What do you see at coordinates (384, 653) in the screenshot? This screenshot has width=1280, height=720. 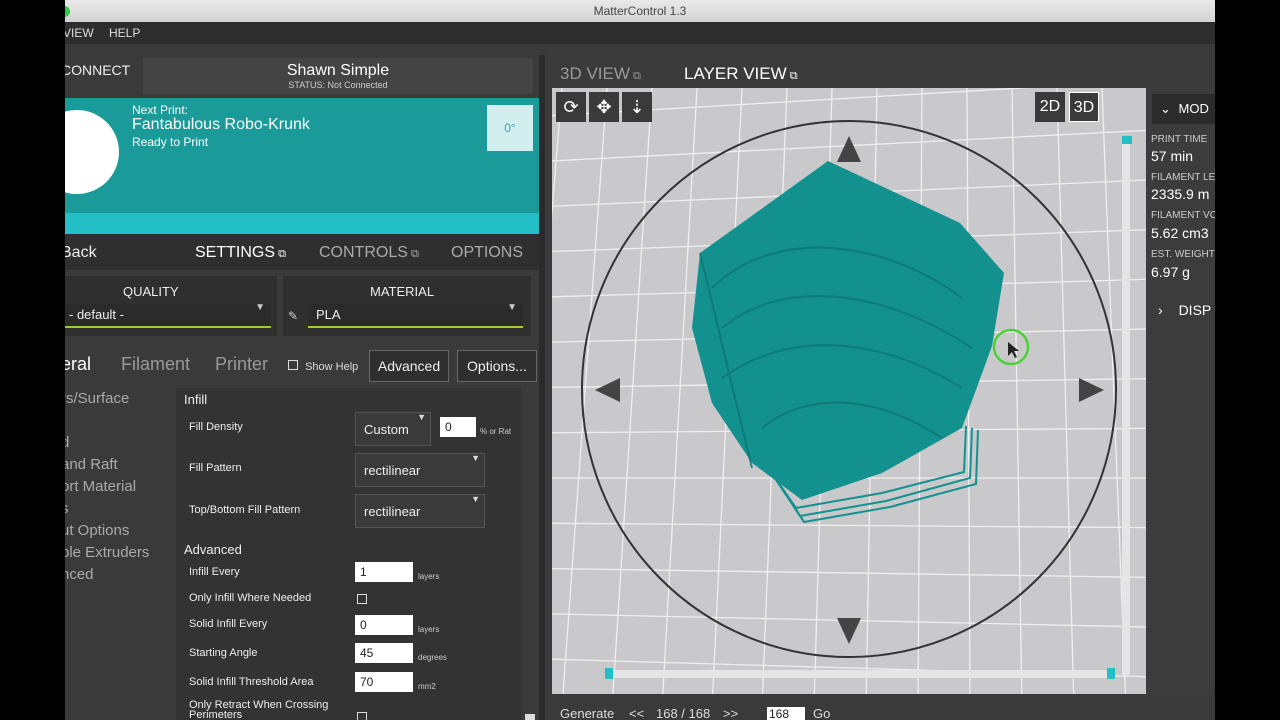 I see `starting-angle-input: 45` at bounding box center [384, 653].